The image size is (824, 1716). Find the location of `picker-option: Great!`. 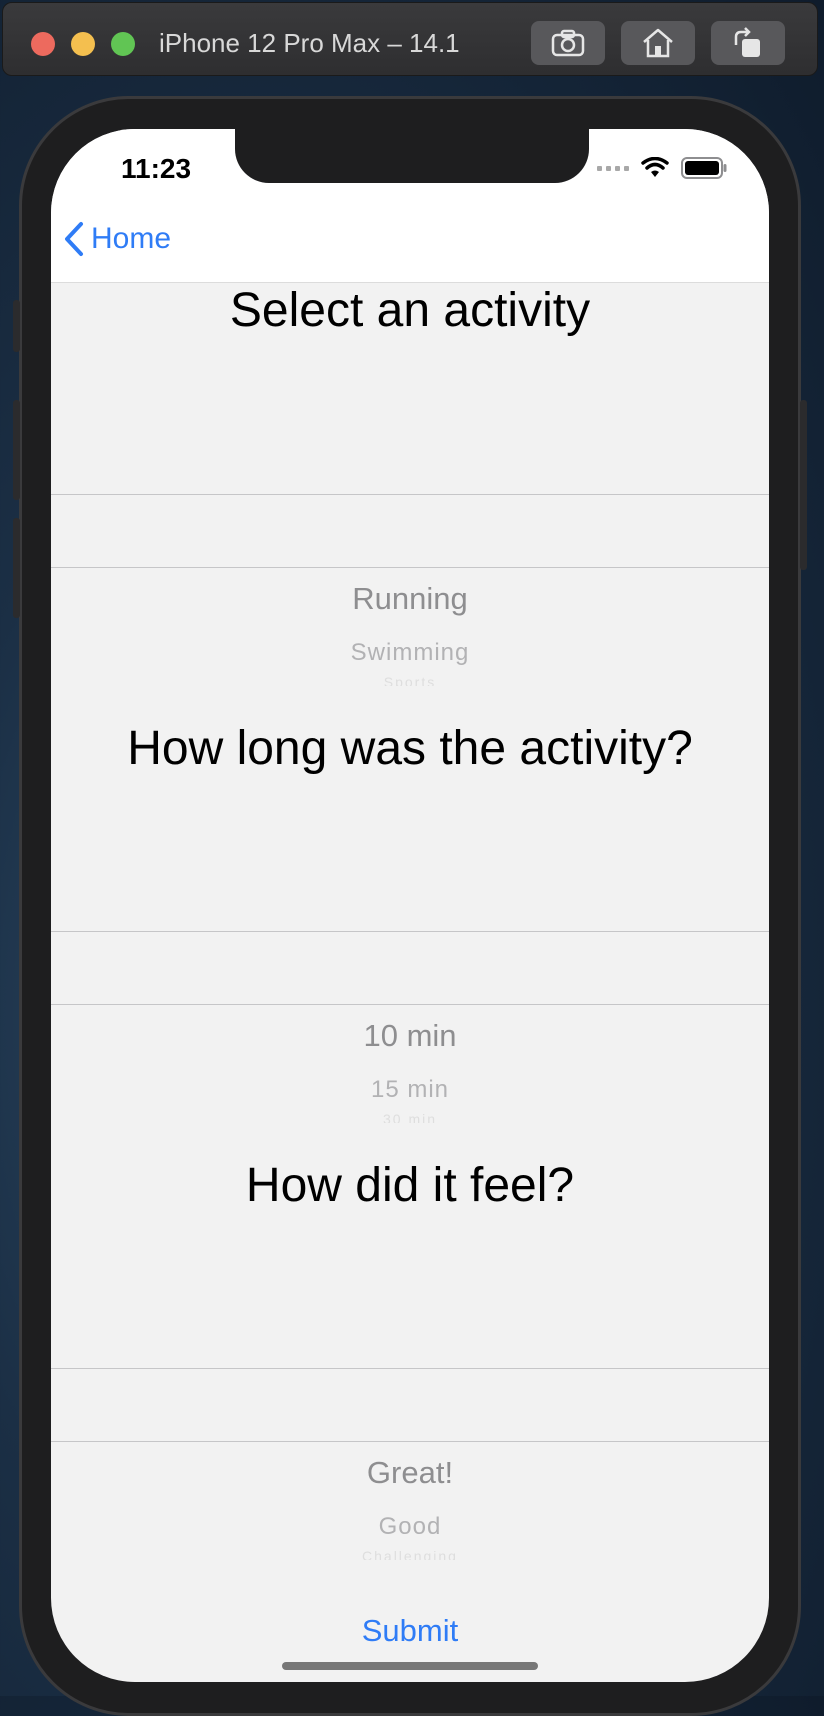

picker-option: Great! is located at coordinates (410, 1473).